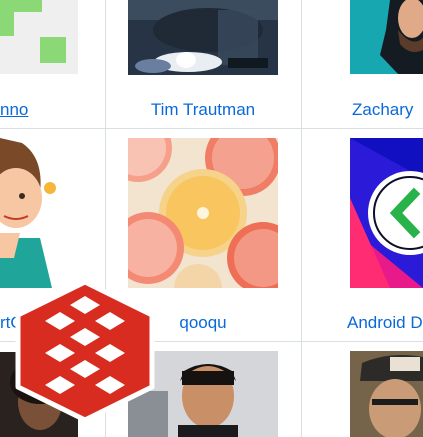  I want to click on redis-logo, so click(85, 351).